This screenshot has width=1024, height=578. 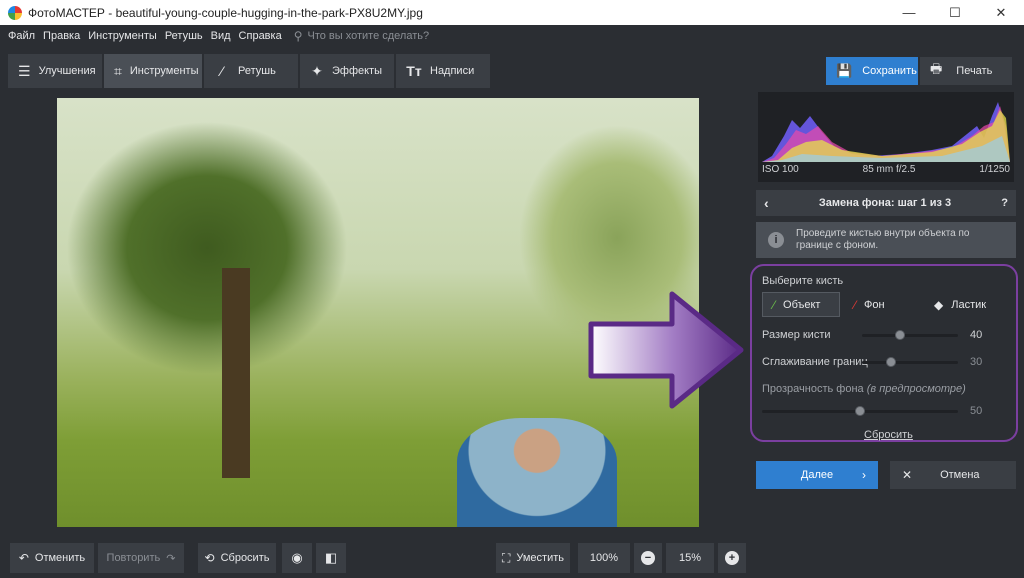 I want to click on reset-icon: ⟲, so click(x=209, y=558).